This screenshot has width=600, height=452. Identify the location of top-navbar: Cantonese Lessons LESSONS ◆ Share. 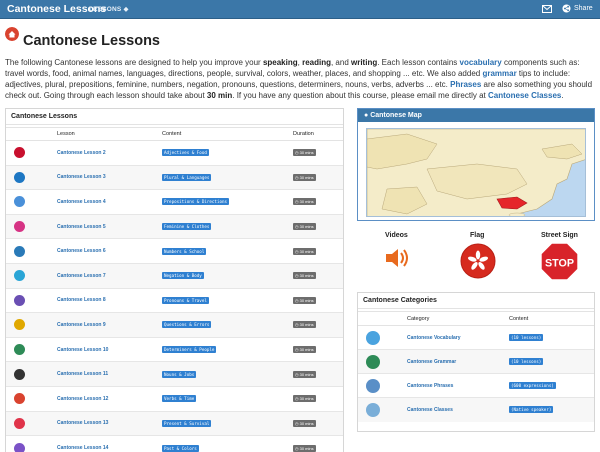
(300, 9).